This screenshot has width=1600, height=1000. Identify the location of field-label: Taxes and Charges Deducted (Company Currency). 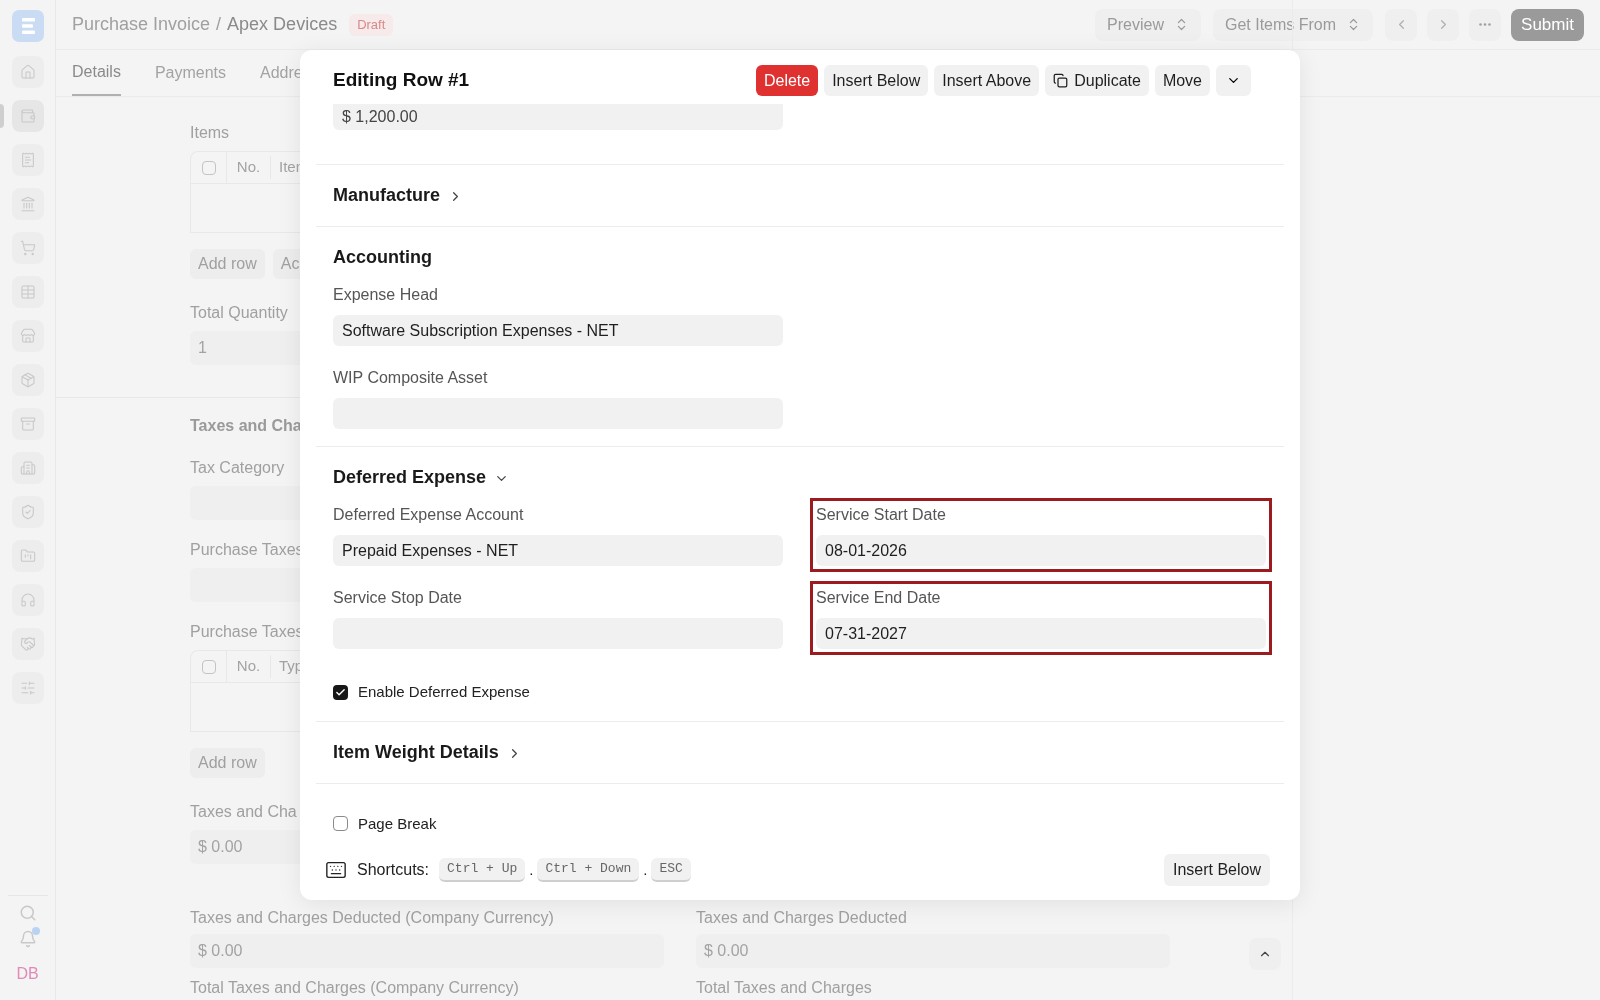
(372, 918).